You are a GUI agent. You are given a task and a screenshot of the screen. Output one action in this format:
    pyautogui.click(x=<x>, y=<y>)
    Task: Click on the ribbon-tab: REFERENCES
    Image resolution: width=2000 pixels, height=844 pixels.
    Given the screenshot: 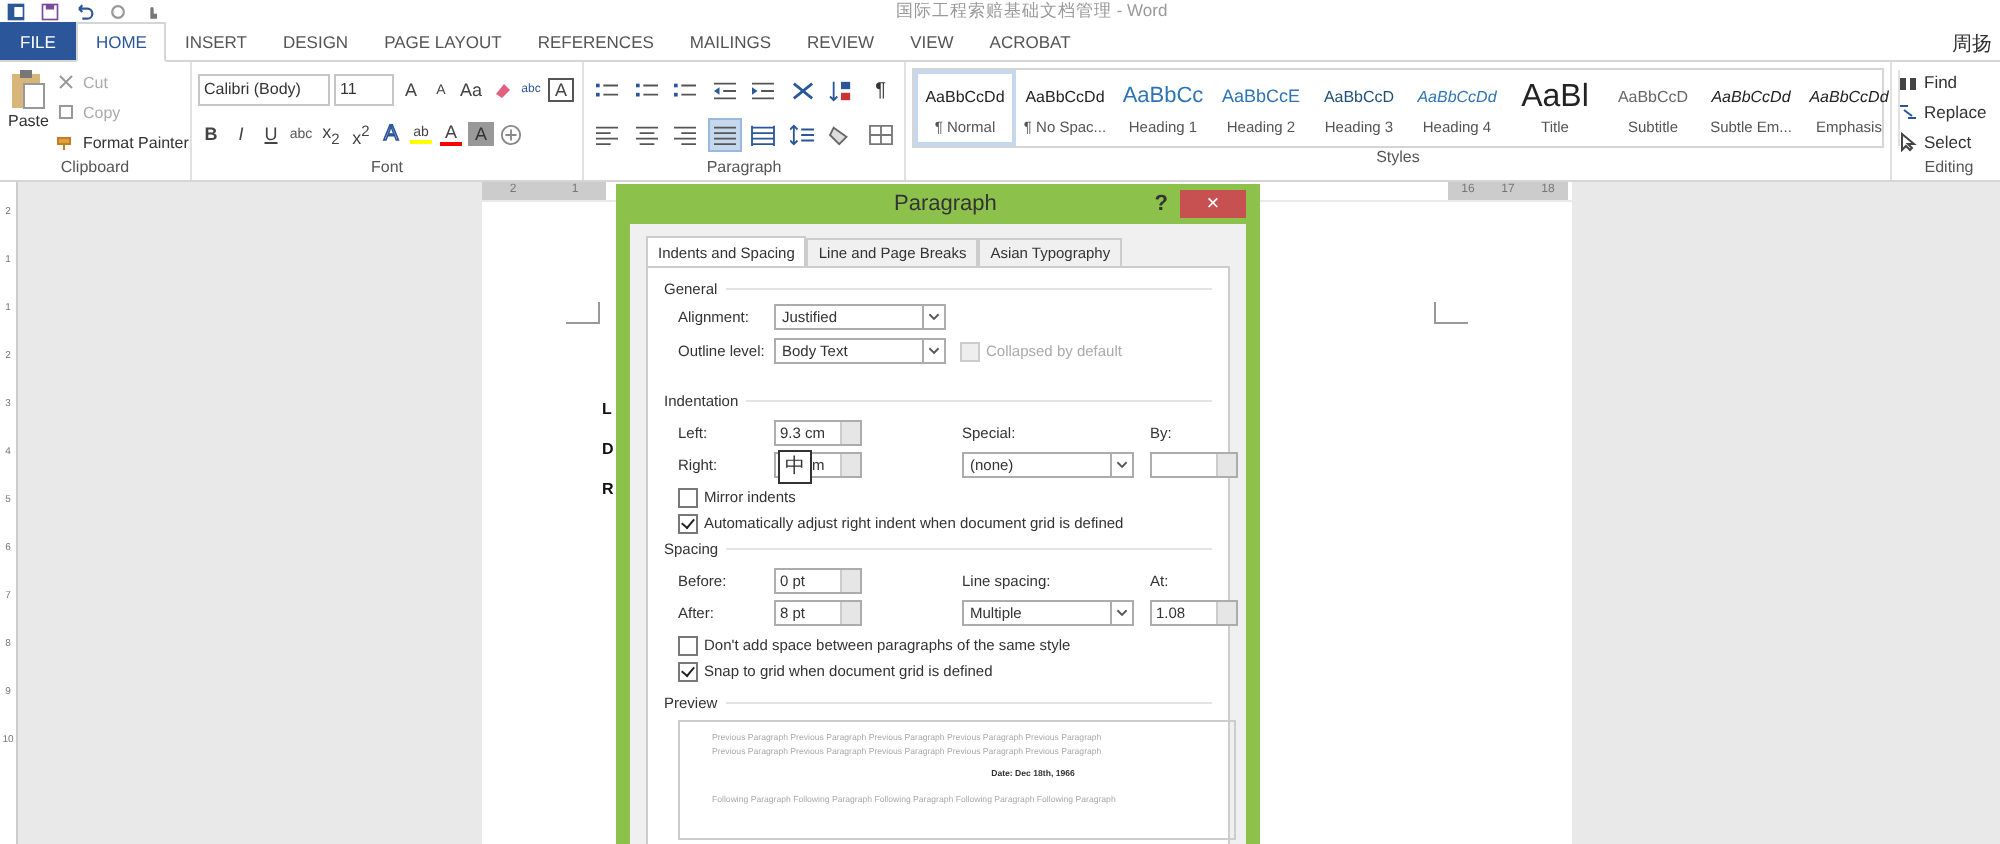 What is the action you would take?
    pyautogui.click(x=595, y=41)
    